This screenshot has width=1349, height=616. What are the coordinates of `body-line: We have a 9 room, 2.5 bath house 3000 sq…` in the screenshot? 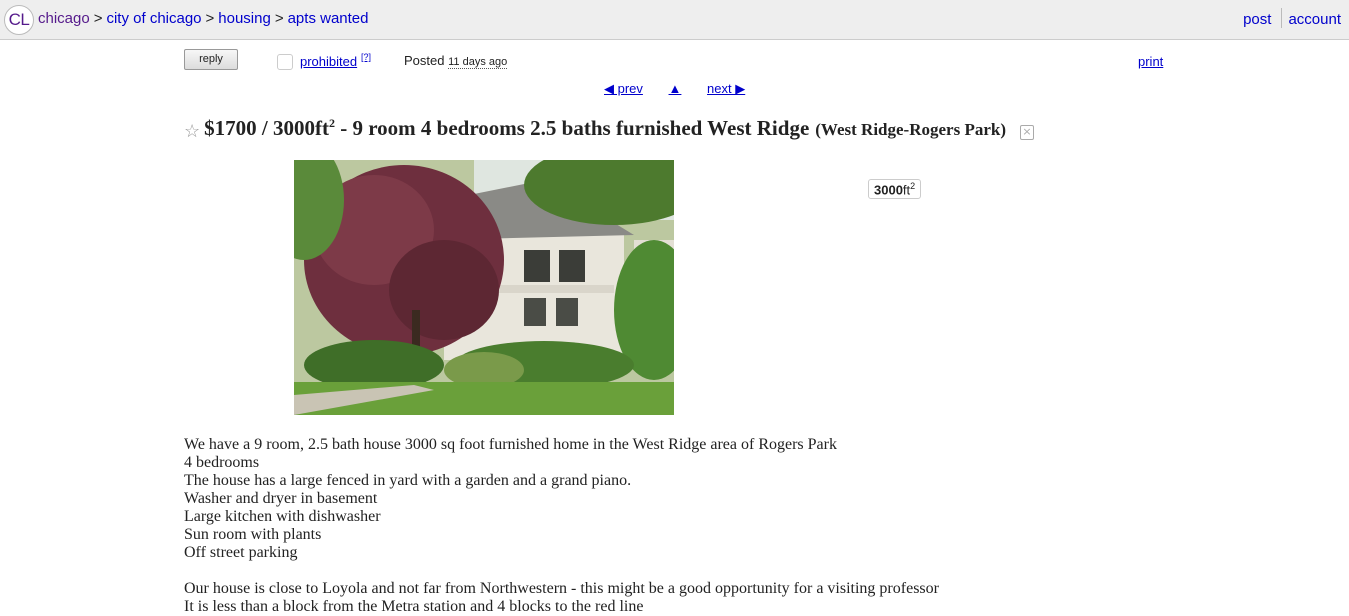 It's located at (510, 444).